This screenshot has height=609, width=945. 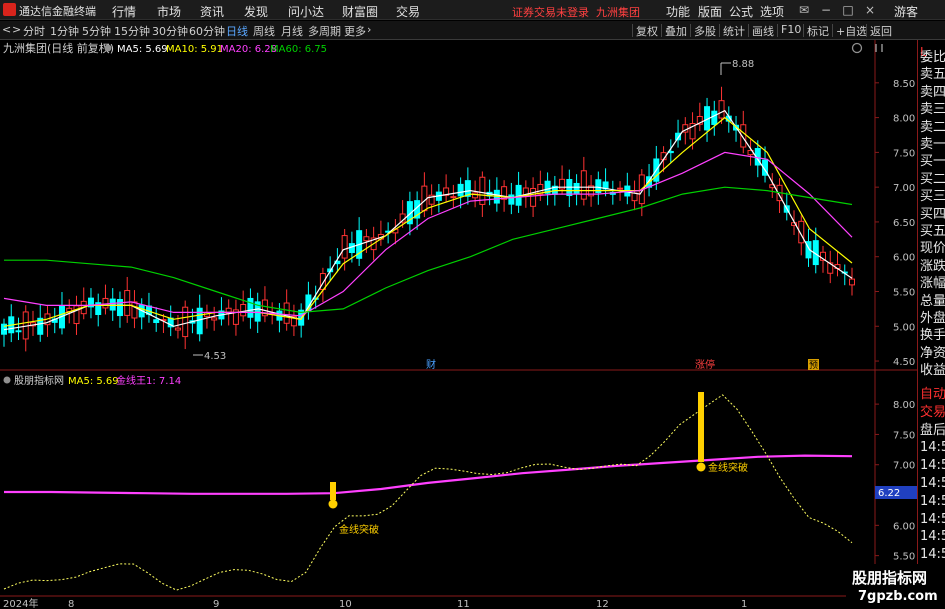 I want to click on event-finance-label: 财, so click(x=431, y=364).